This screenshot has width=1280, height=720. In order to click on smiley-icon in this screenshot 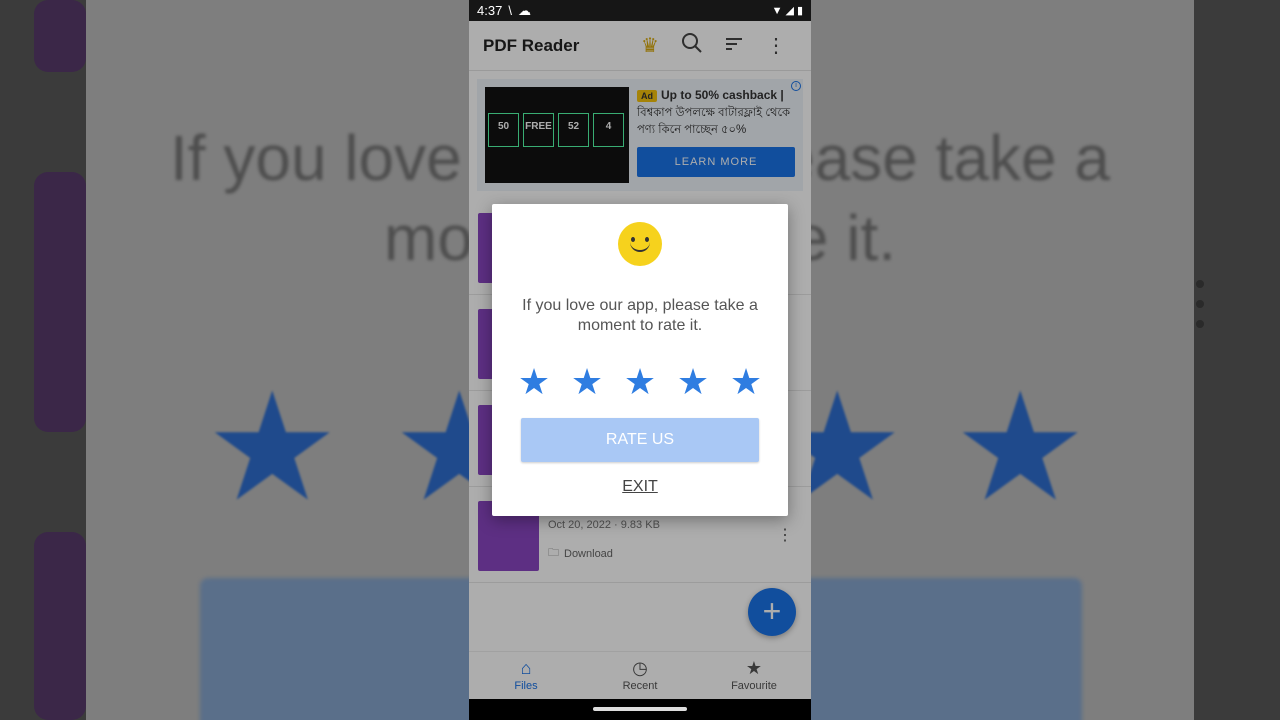, I will do `click(640, 244)`.